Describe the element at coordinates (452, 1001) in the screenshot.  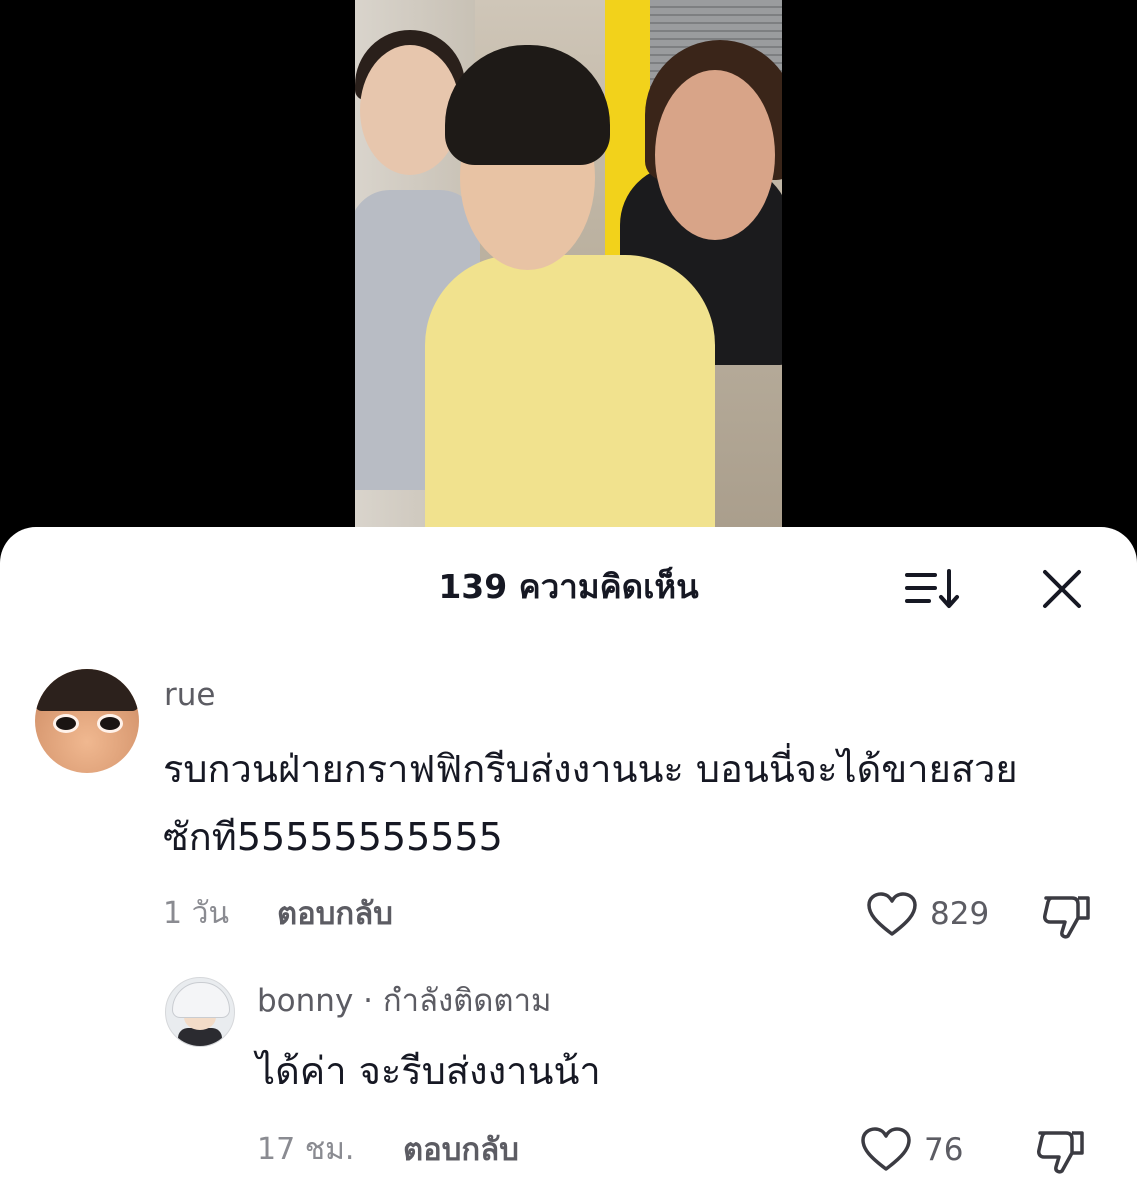
I see `reply-follow-status: · กำลังติดตาม` at that location.